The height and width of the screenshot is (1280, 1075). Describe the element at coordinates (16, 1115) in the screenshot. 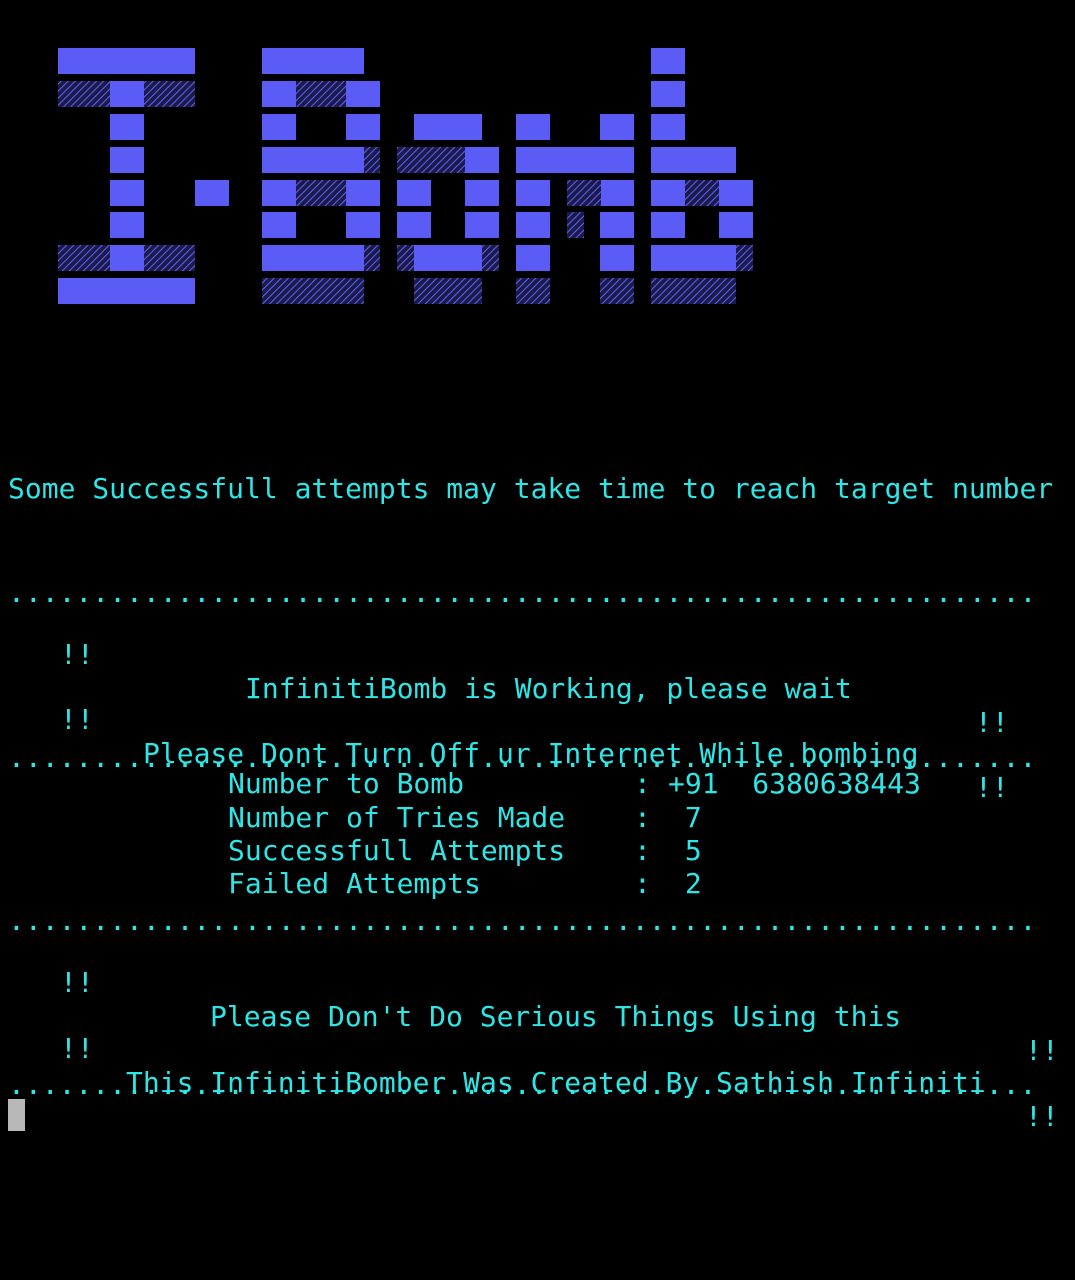

I see `terminal-cursor` at that location.